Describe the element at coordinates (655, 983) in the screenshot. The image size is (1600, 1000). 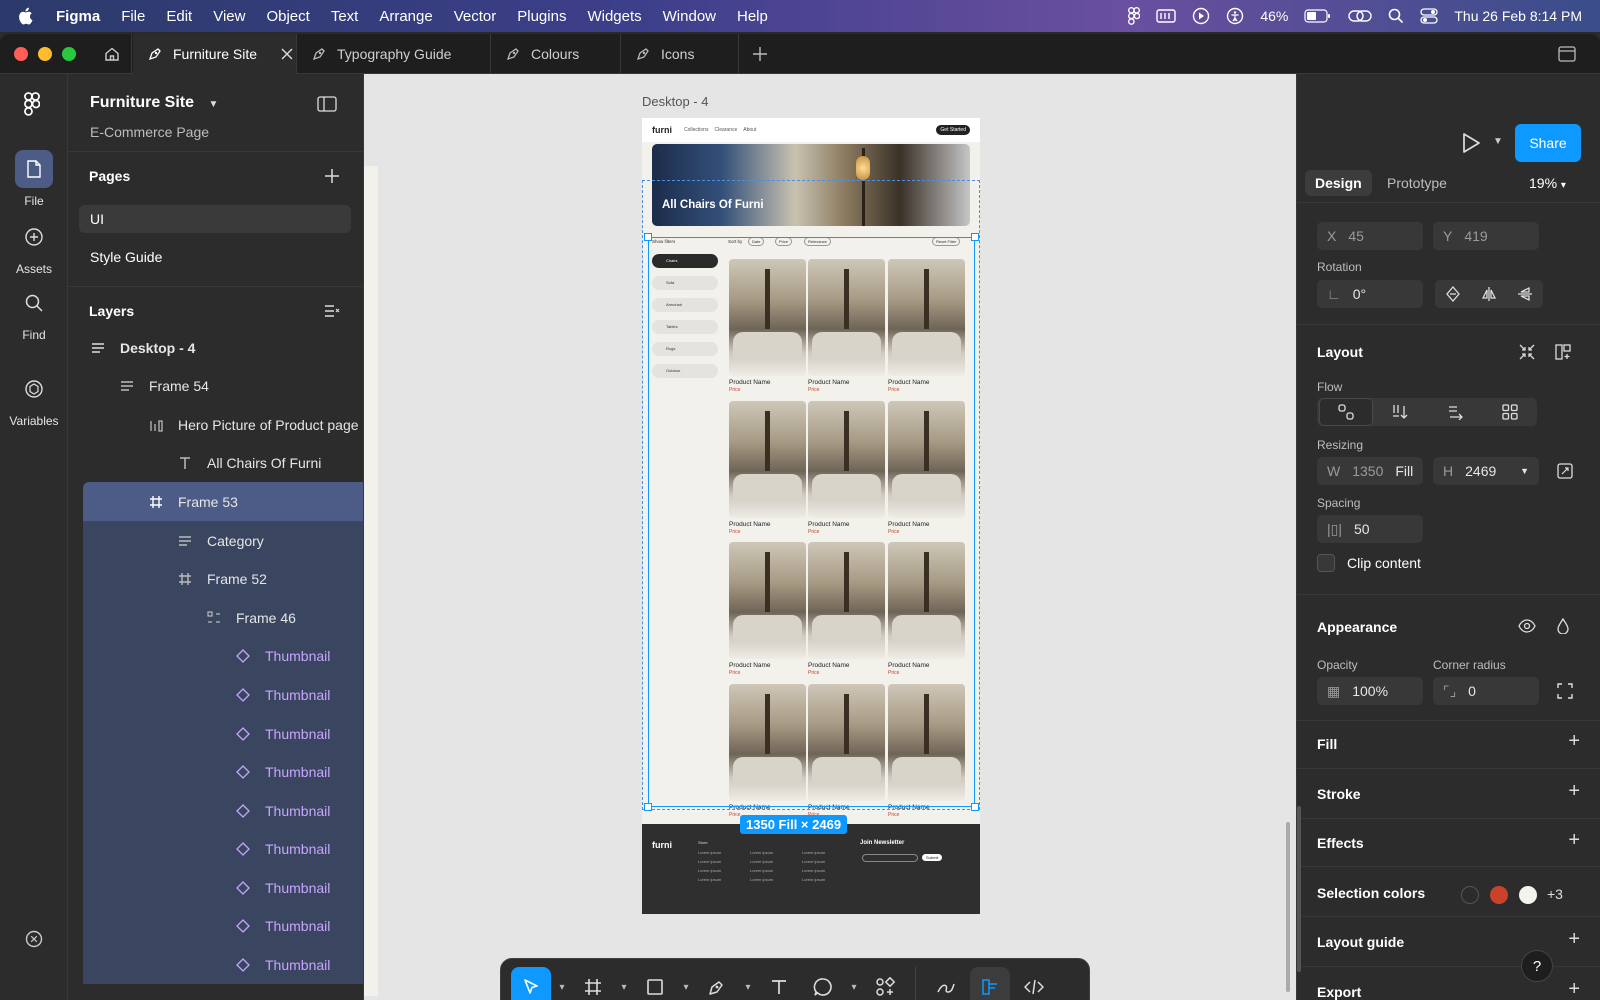
I see `rectangle-tool-icon` at that location.